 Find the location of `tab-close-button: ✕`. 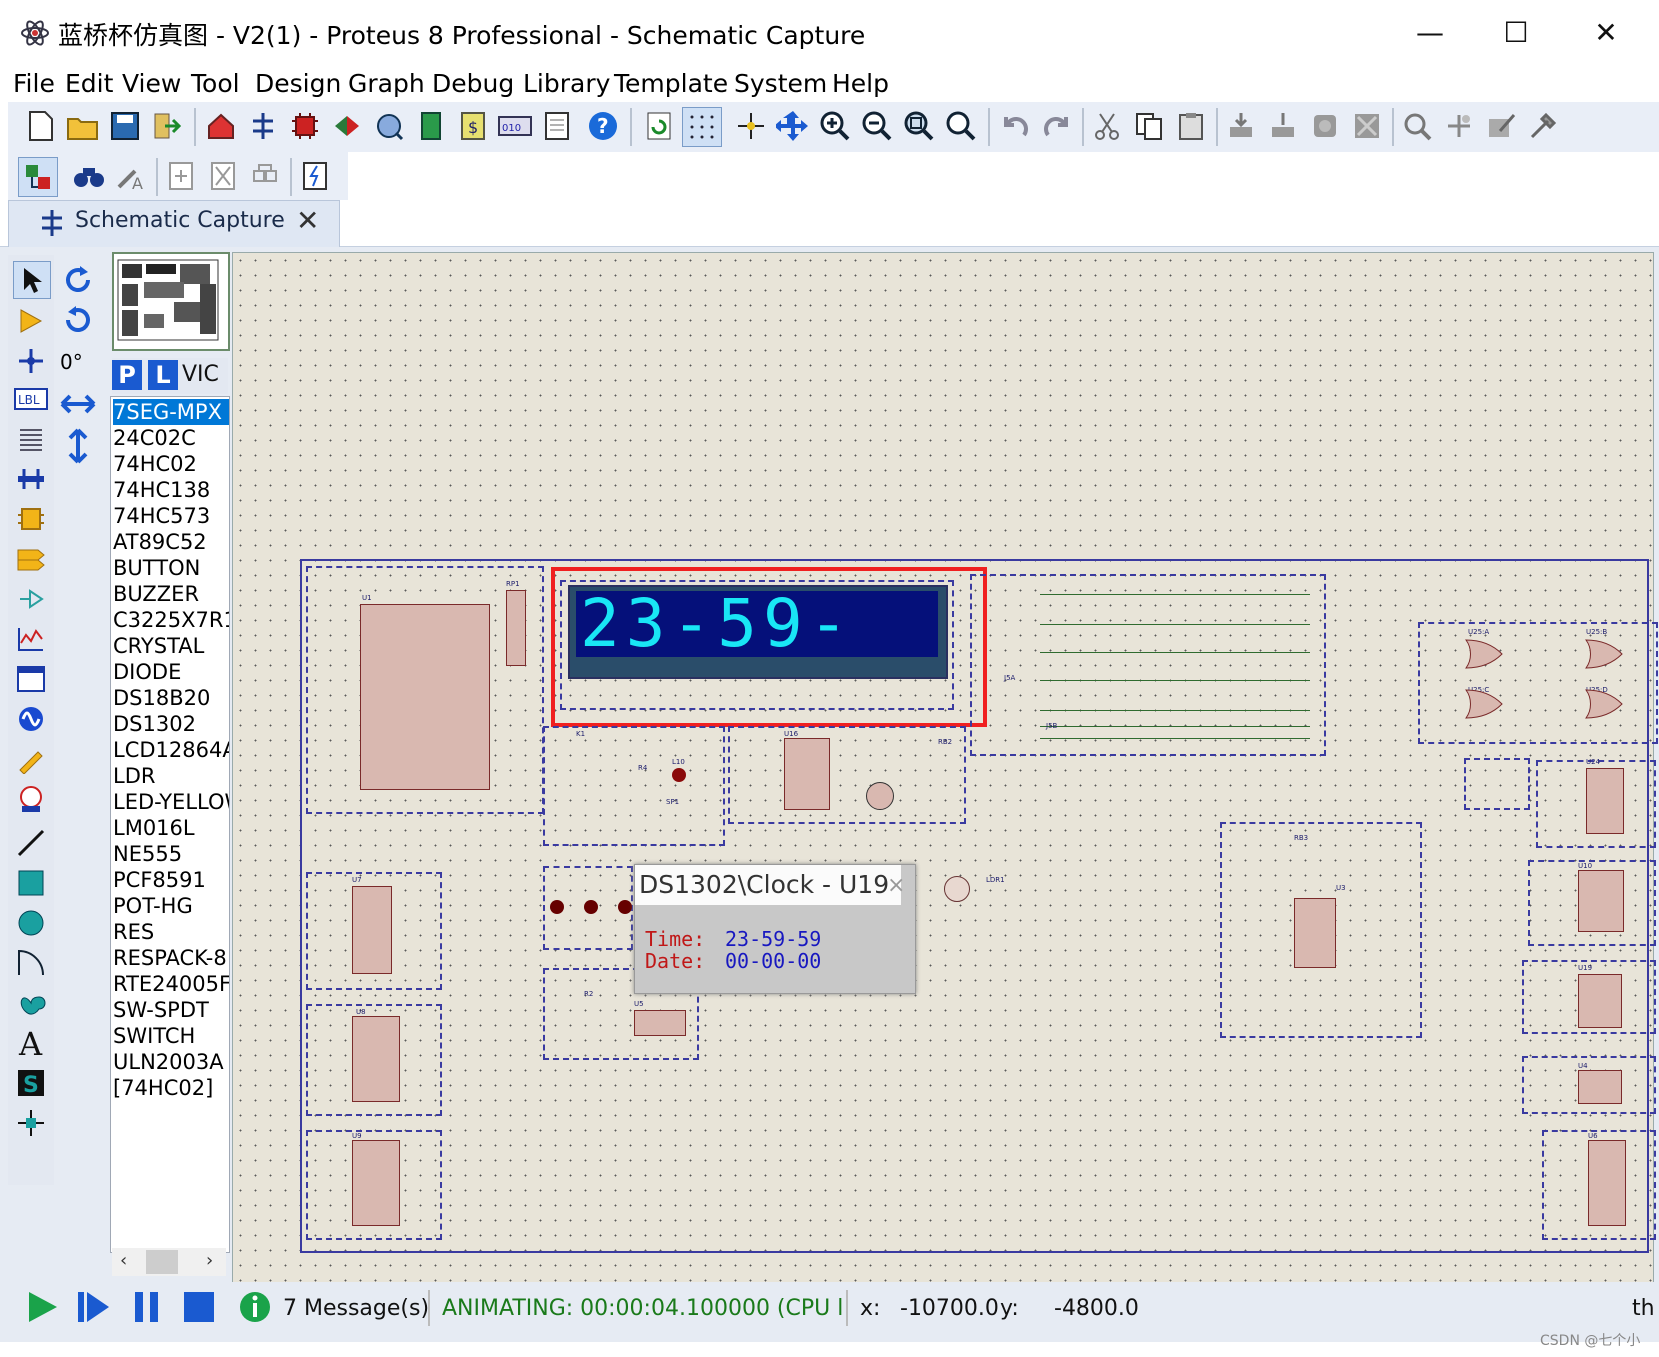

tab-close-button: ✕ is located at coordinates (307, 220).